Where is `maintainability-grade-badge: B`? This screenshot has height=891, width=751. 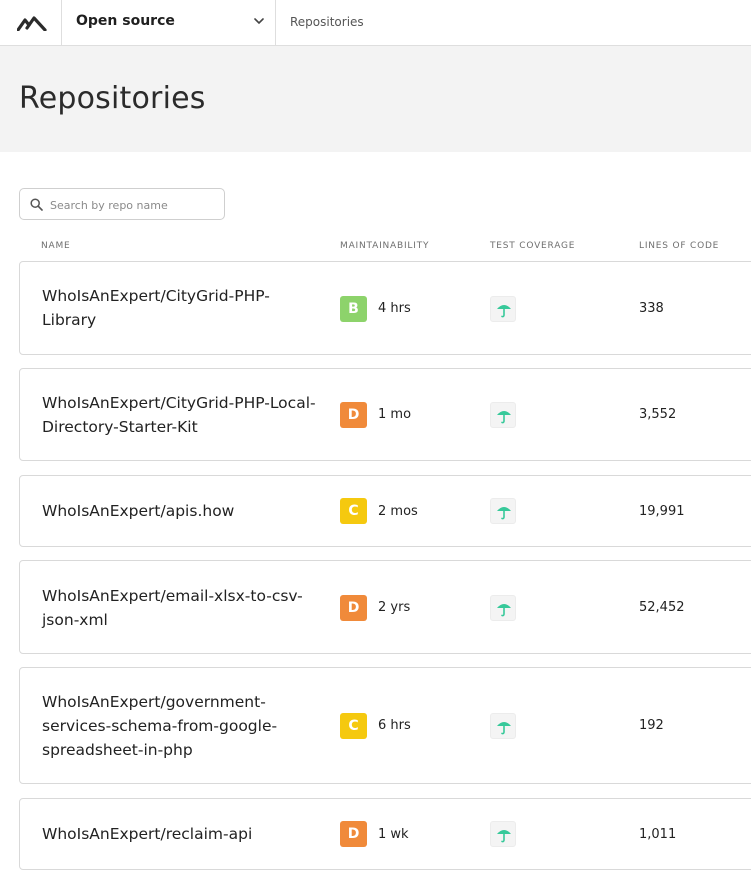
maintainability-grade-badge: B is located at coordinates (353, 309).